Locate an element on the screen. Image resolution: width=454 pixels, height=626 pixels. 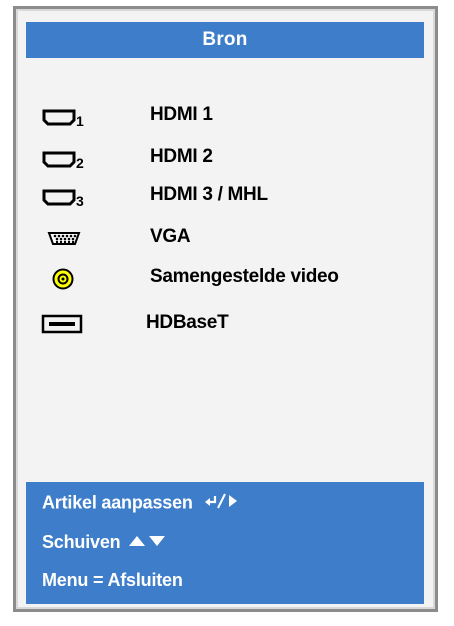
source-item-hdmi-1: 1 HDMI 1 is located at coordinates (225, 116).